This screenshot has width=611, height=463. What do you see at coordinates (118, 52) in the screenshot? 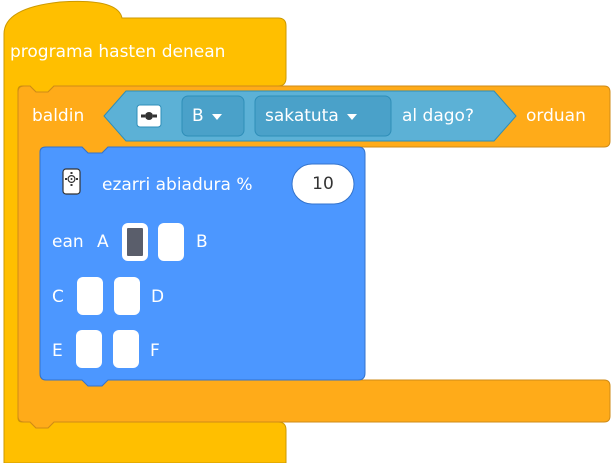
I see `hat-block-label: programa hasten denean` at bounding box center [118, 52].